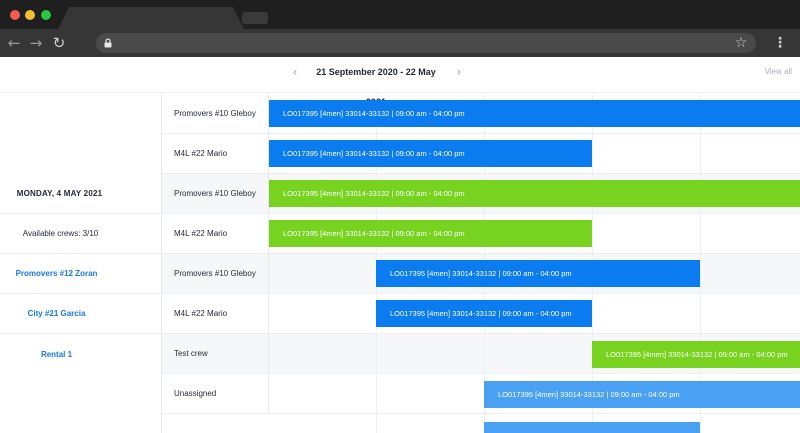  I want to click on address-bar, so click(426, 43).